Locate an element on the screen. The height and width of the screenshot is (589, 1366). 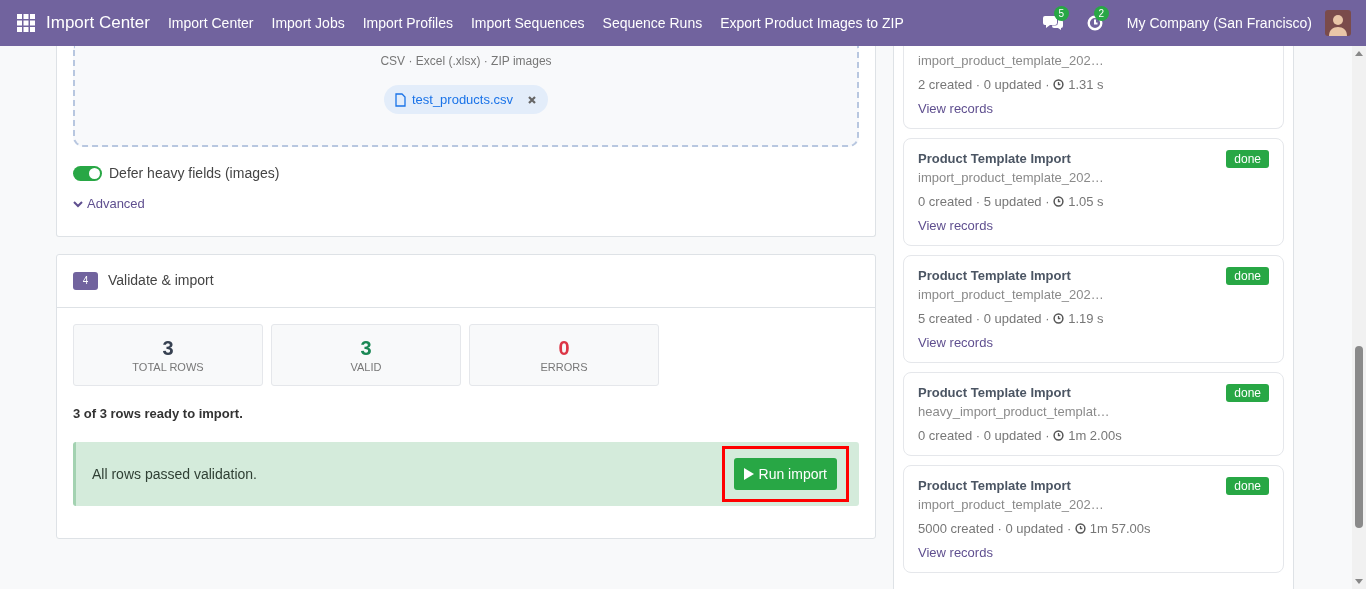
nav-menu-item: Export Product Images to ZIP is located at coordinates (812, 23).